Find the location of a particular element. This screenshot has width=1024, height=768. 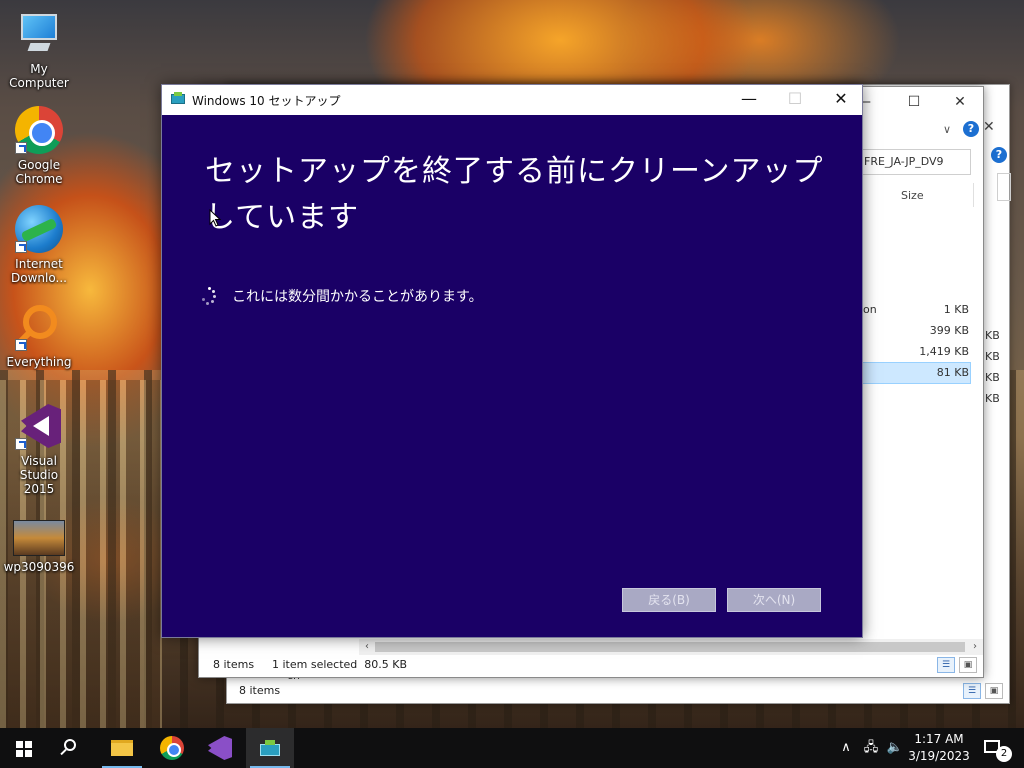

column-header-size: Size is located at coordinates (912, 195).